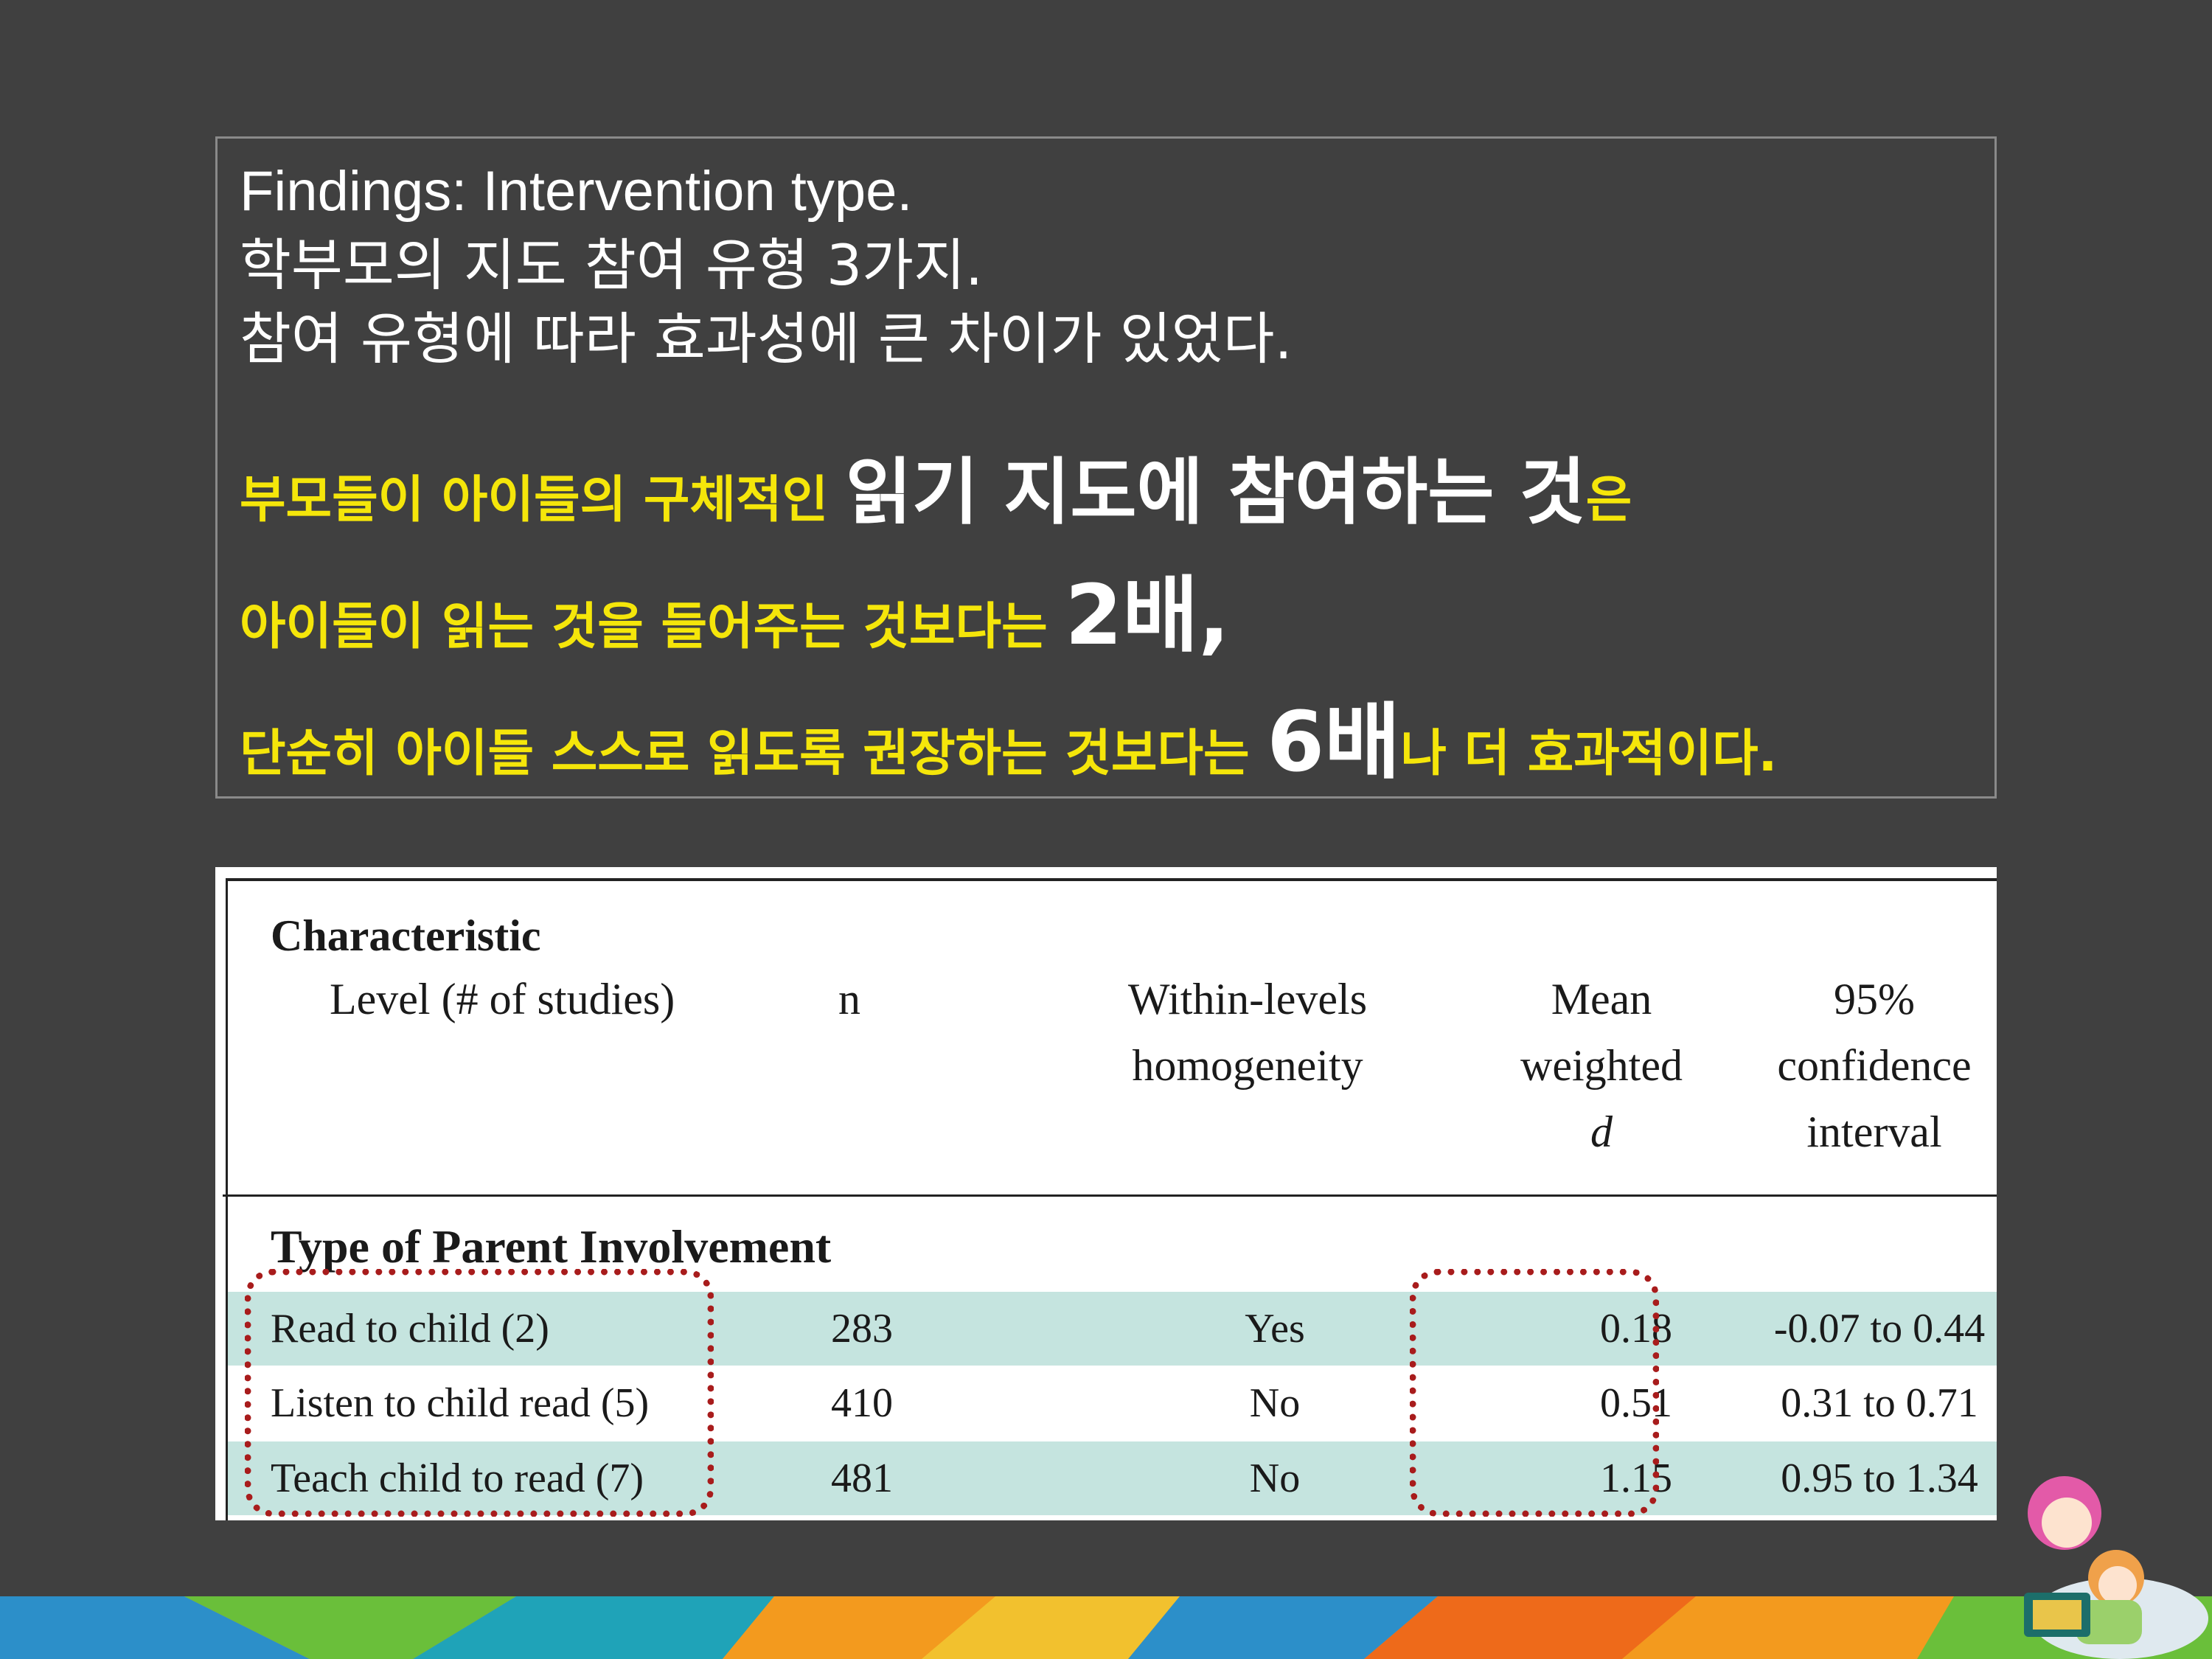 The height and width of the screenshot is (1659, 2212). I want to click on cell-n: 283, so click(862, 1329).